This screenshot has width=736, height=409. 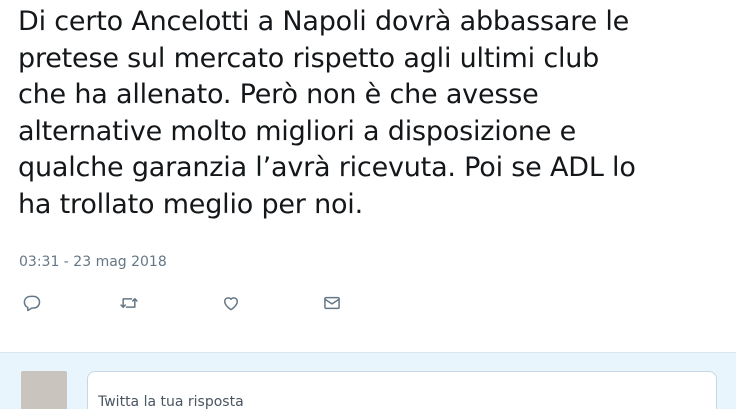 I want to click on retweet-button, so click(x=129, y=303).